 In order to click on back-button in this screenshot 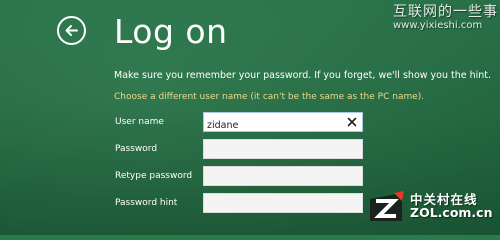, I will do `click(71, 30)`.